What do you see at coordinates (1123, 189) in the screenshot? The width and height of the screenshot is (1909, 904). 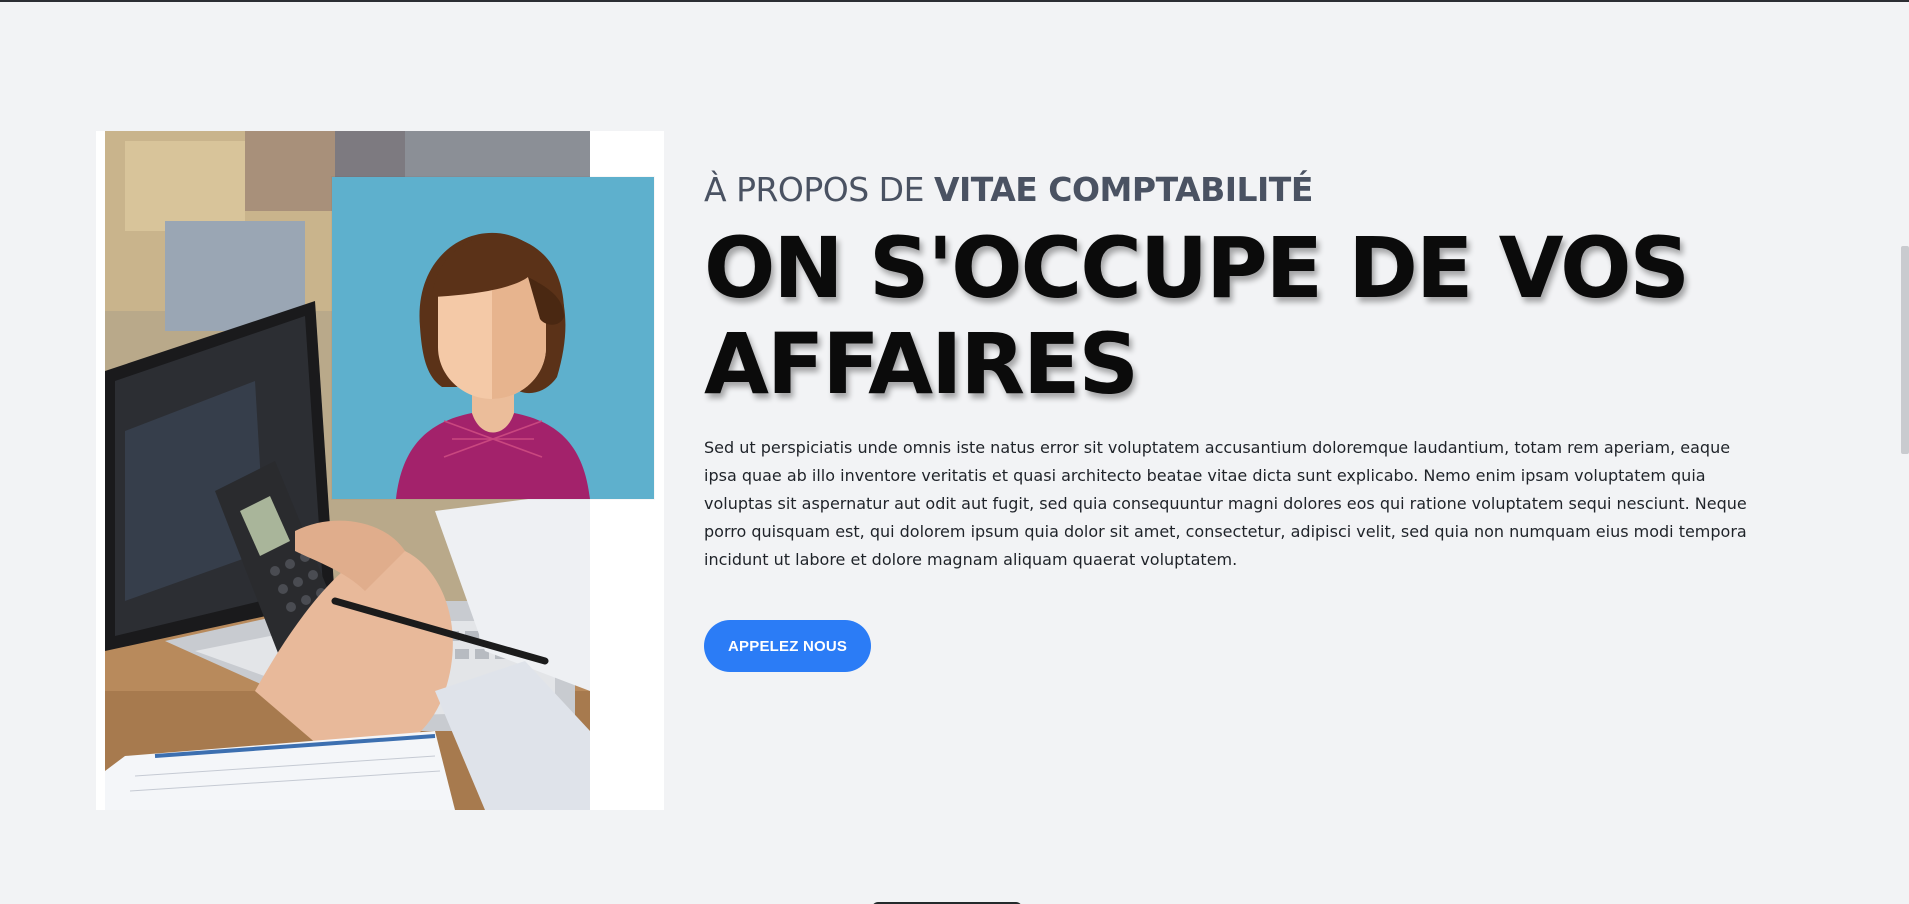 I see `kicker-brand: VITAE COMPTABILITÉ` at bounding box center [1123, 189].